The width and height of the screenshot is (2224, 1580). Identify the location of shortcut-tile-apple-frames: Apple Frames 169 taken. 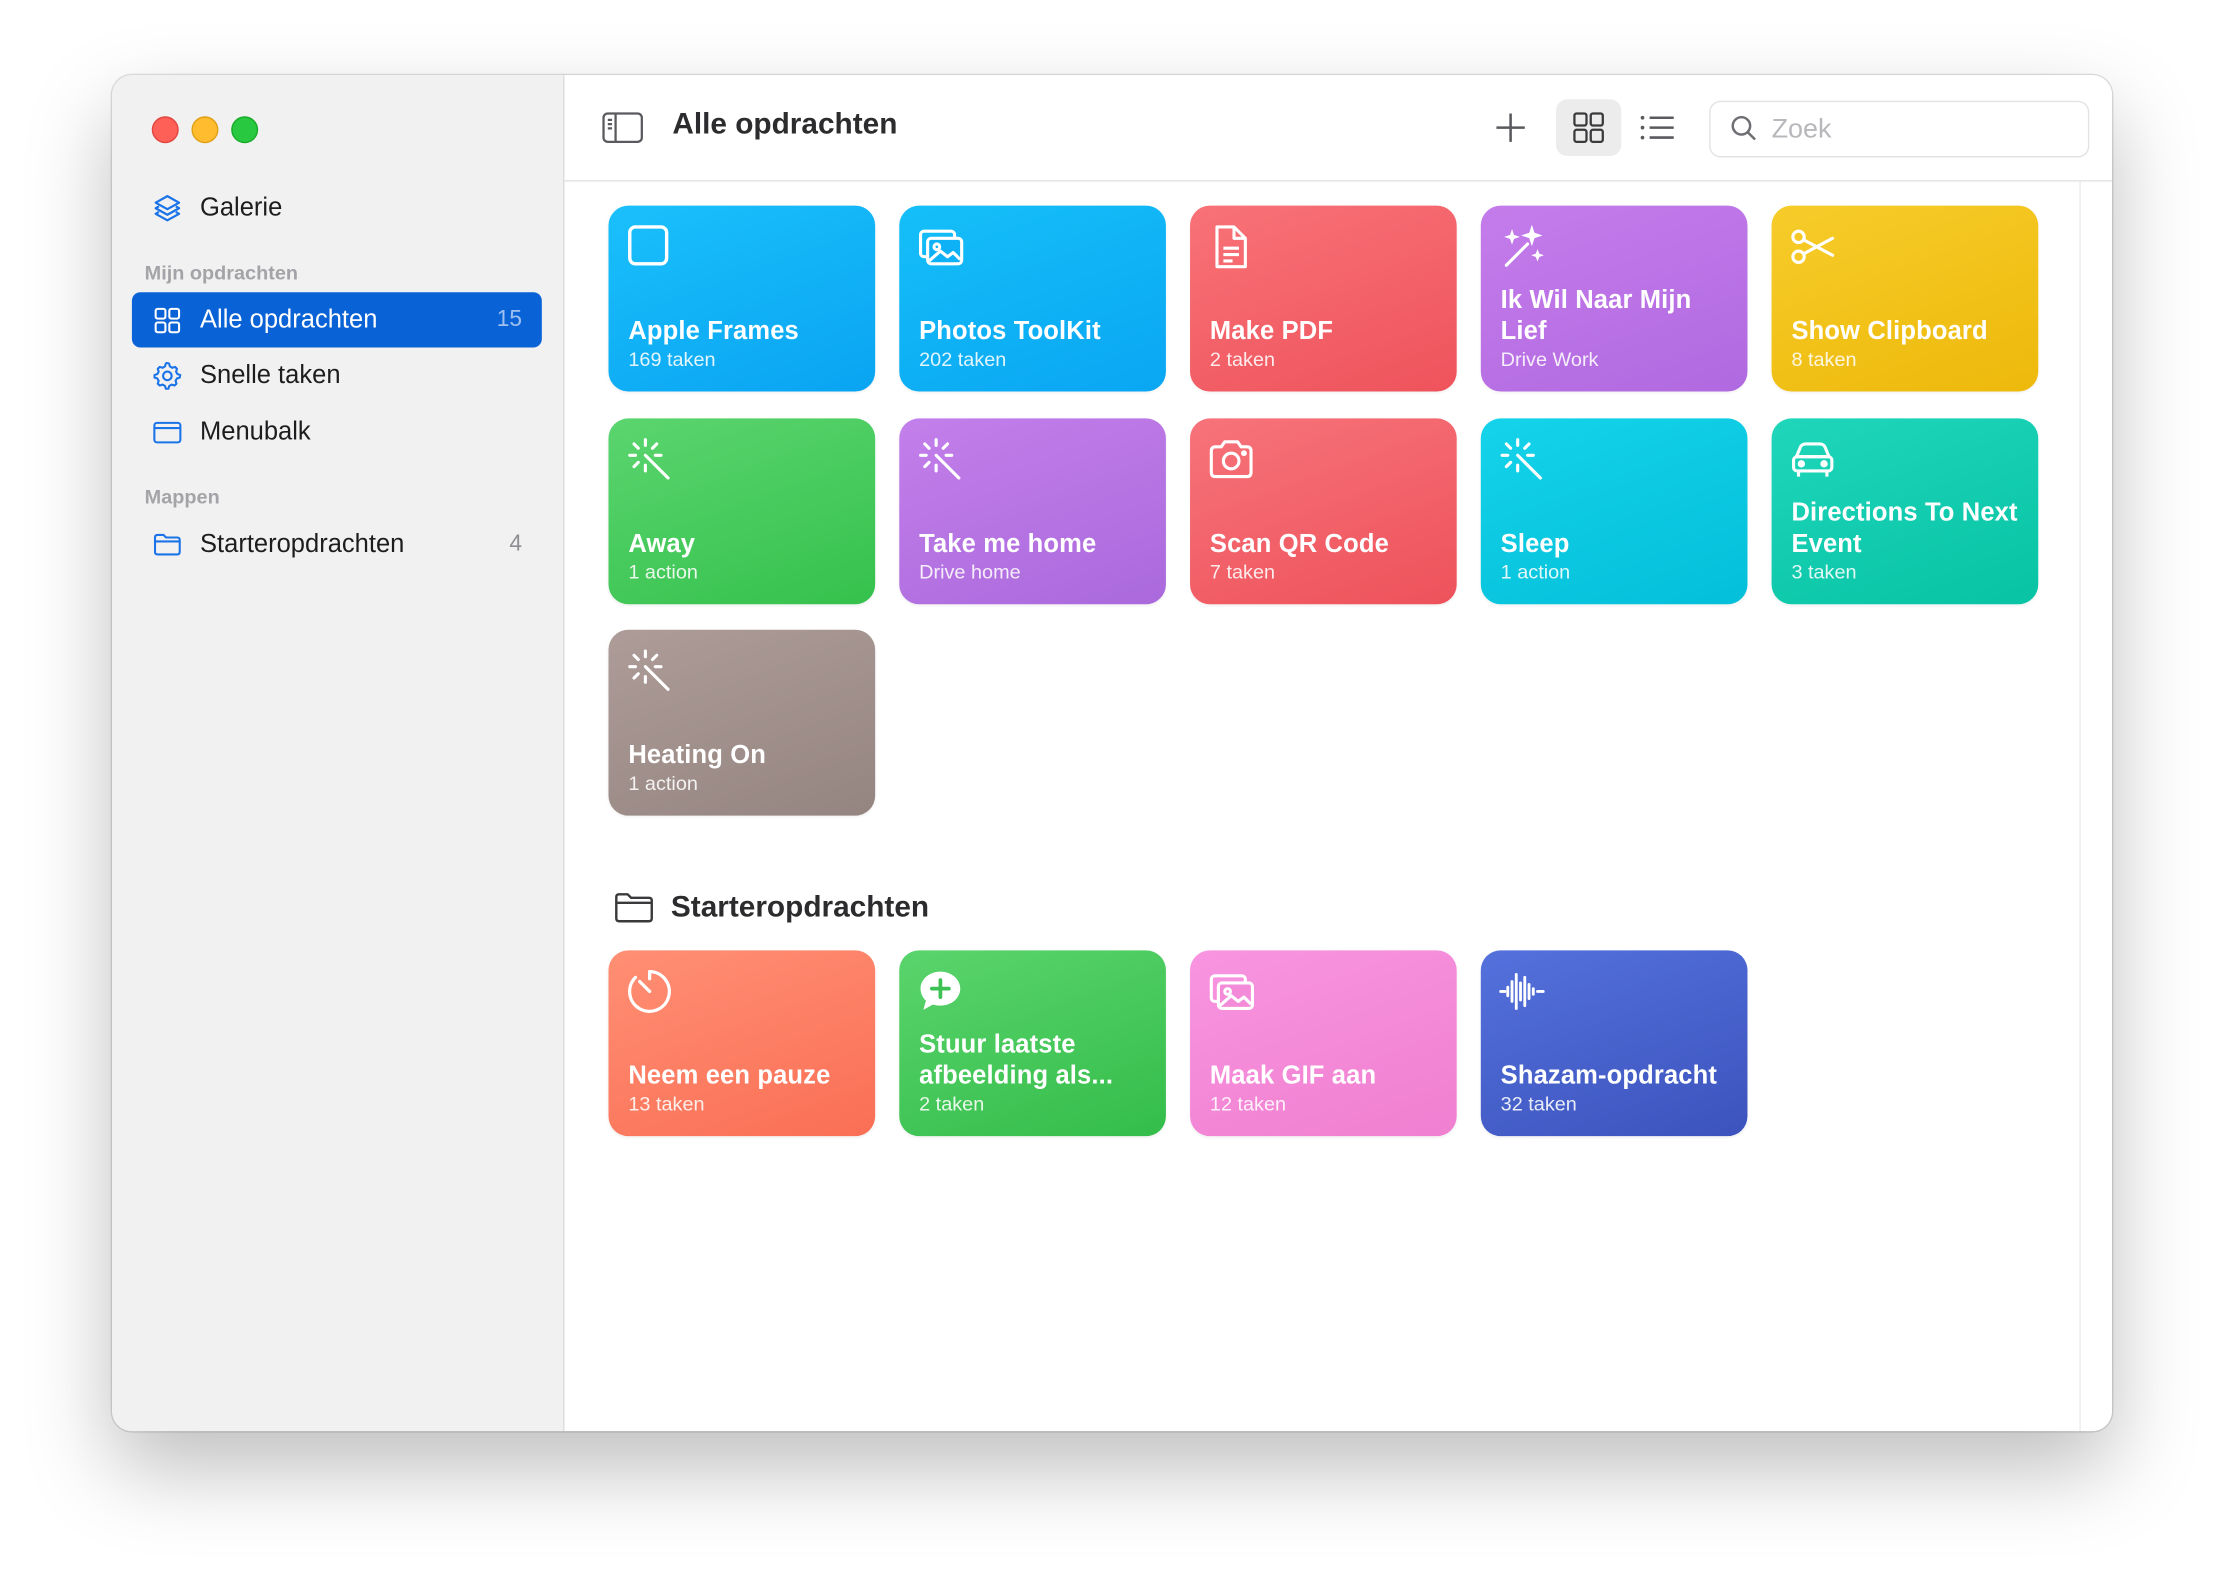
(742, 298).